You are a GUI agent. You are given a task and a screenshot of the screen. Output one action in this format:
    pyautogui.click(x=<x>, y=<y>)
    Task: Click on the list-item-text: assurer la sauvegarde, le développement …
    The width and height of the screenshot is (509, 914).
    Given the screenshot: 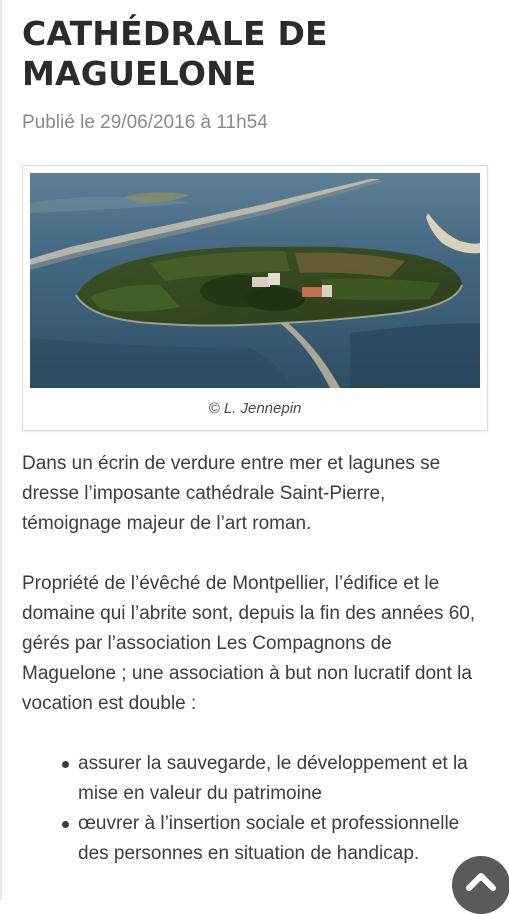 What is the action you would take?
    pyautogui.click(x=273, y=778)
    